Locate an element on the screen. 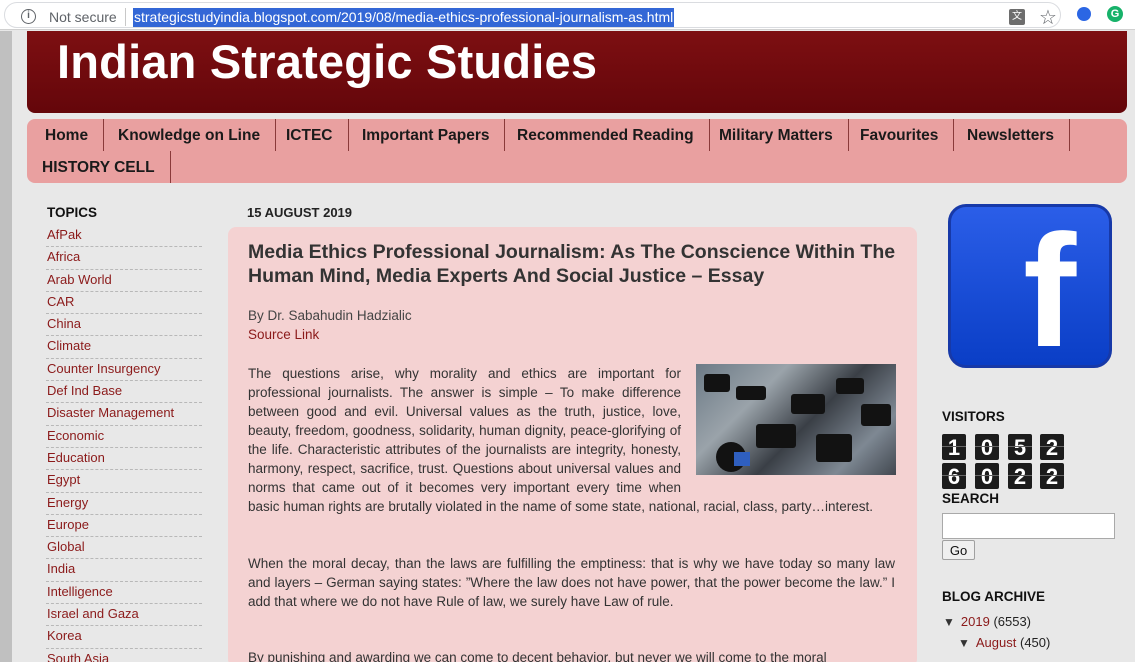 The image size is (1135, 662). topic-link: Korea is located at coordinates (124, 637).